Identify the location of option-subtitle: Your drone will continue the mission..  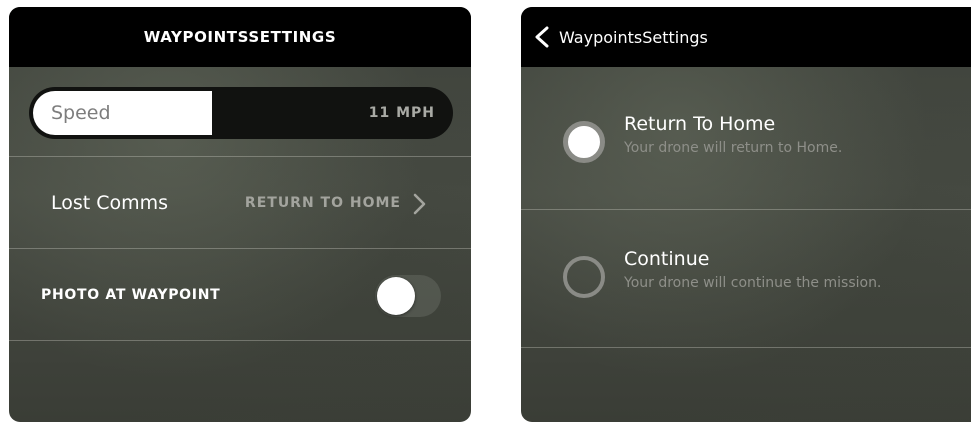
(753, 283).